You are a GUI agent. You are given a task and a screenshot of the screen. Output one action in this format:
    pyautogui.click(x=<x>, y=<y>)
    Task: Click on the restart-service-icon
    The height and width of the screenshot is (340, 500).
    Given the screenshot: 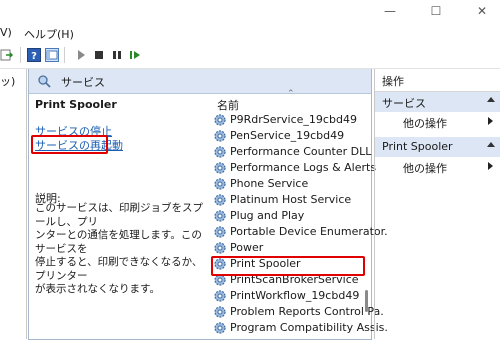 What is the action you would take?
    pyautogui.click(x=135, y=55)
    